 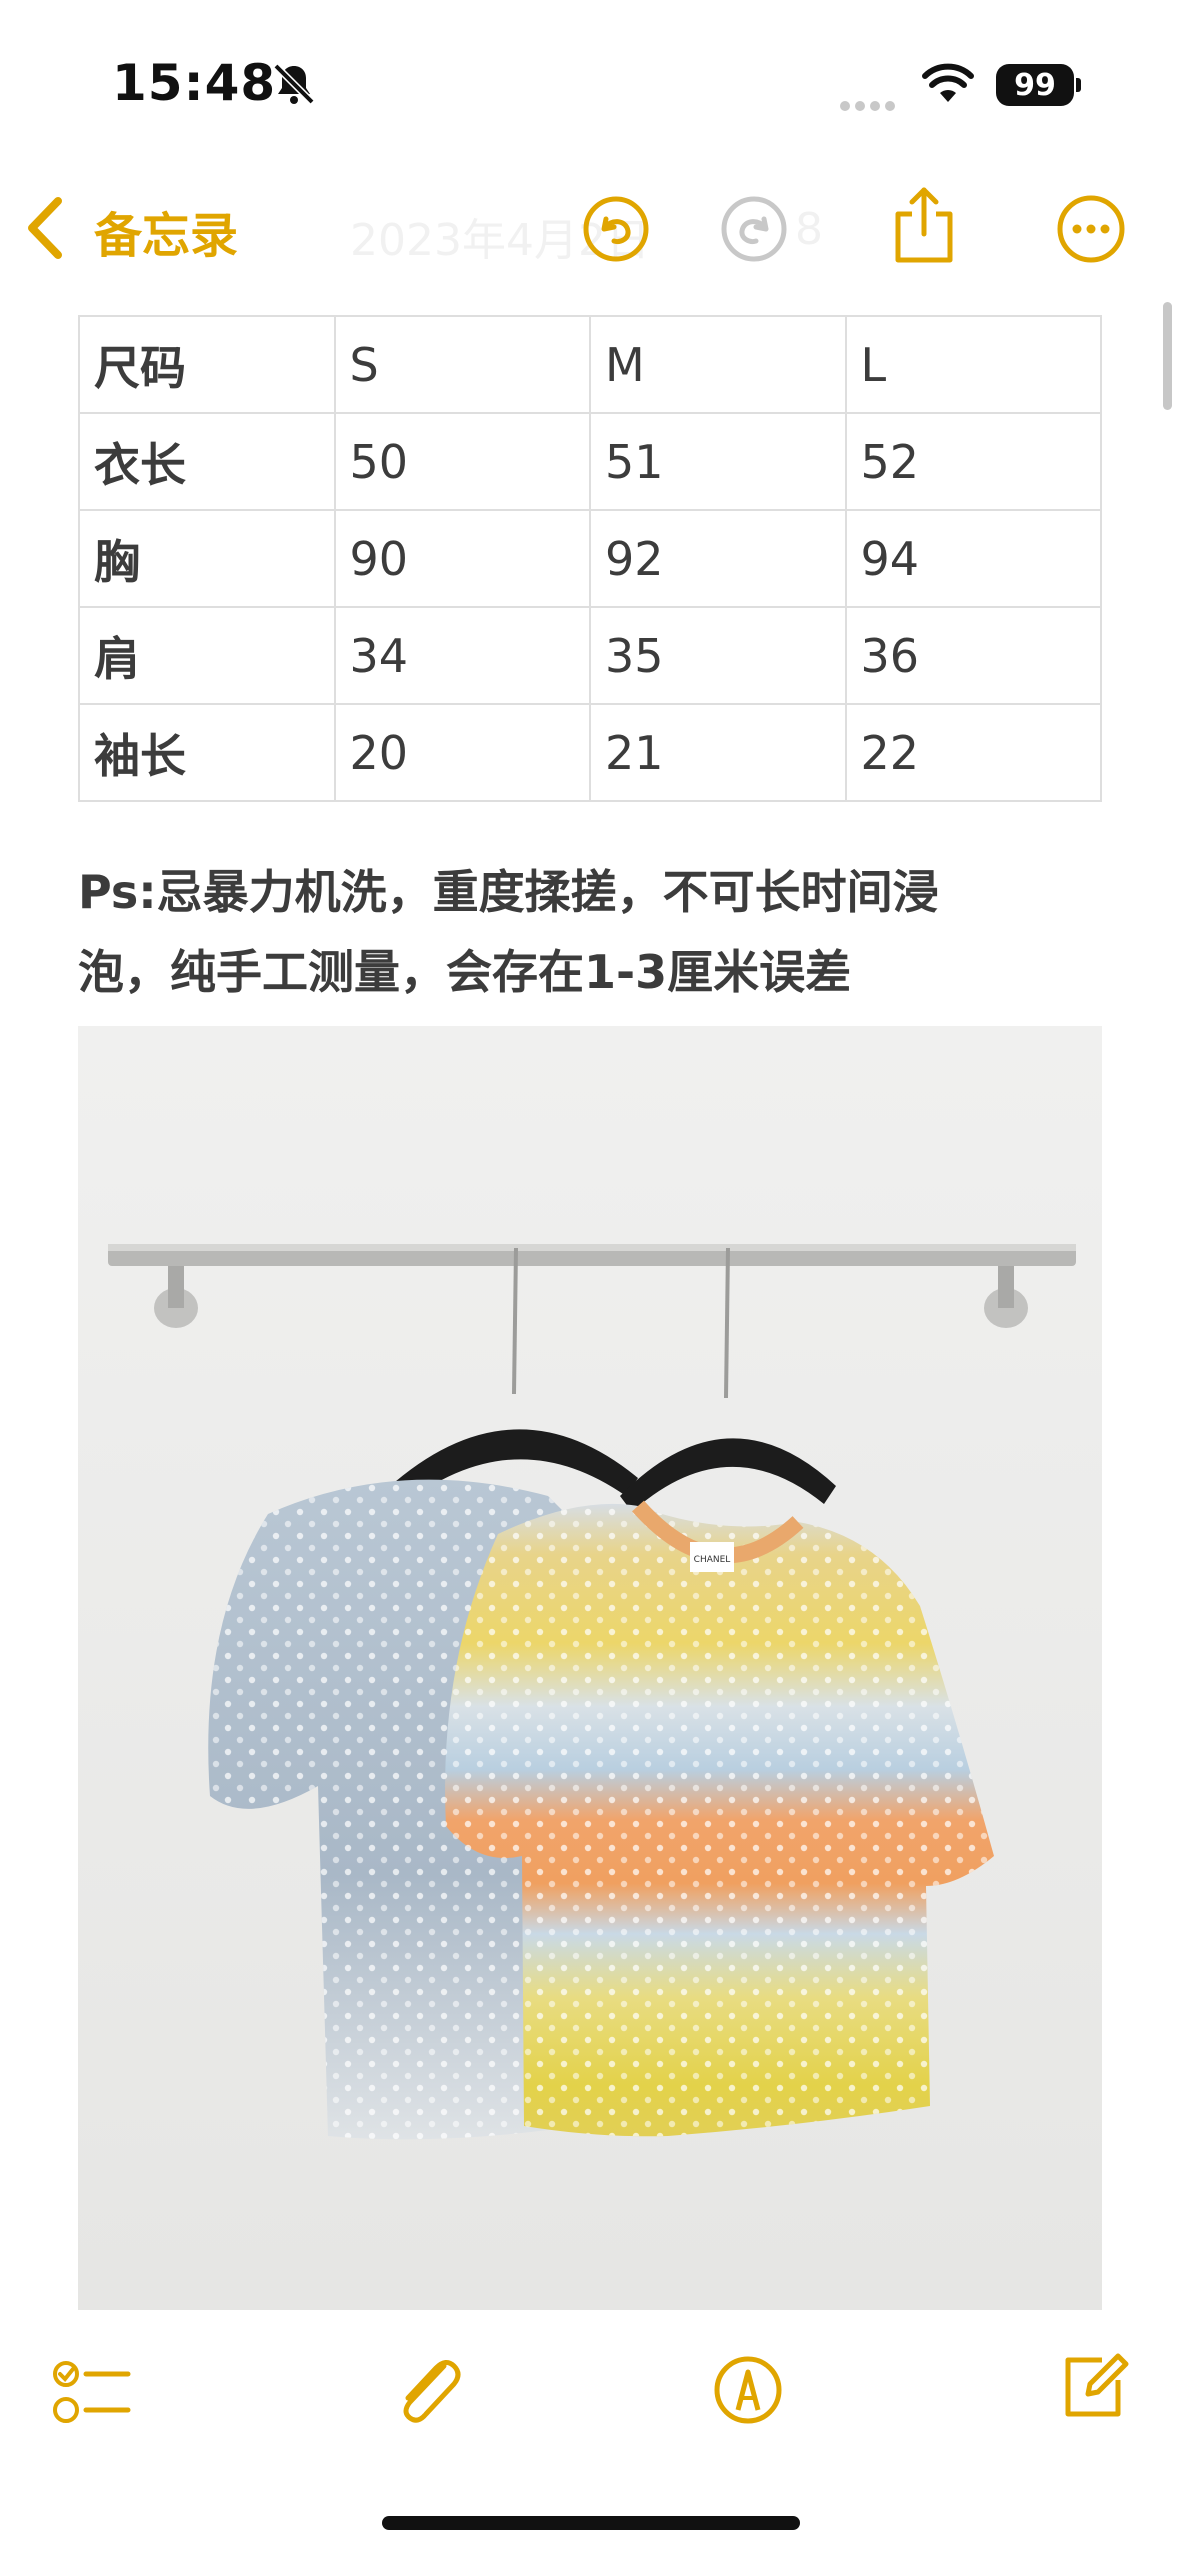 What do you see at coordinates (45, 228) in the screenshot?
I see `chevron-left-icon` at bounding box center [45, 228].